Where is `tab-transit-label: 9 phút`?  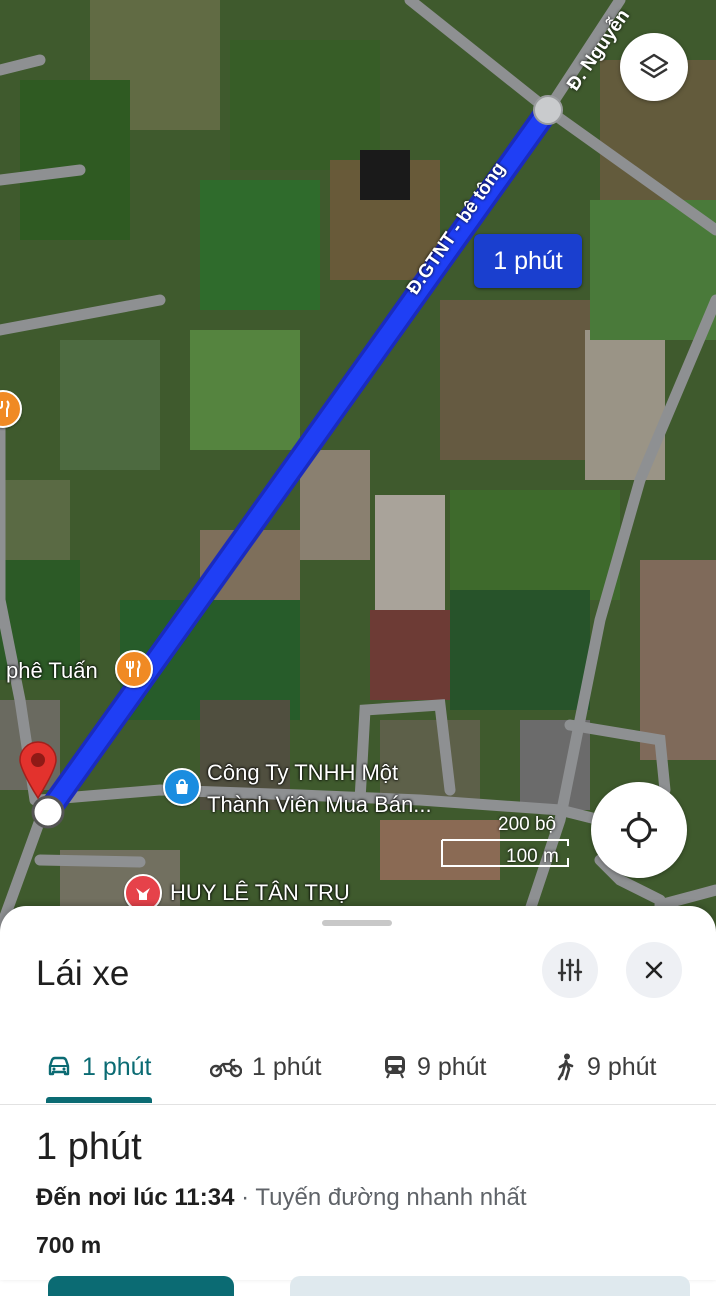
tab-transit-label: 9 phút is located at coordinates (452, 1066).